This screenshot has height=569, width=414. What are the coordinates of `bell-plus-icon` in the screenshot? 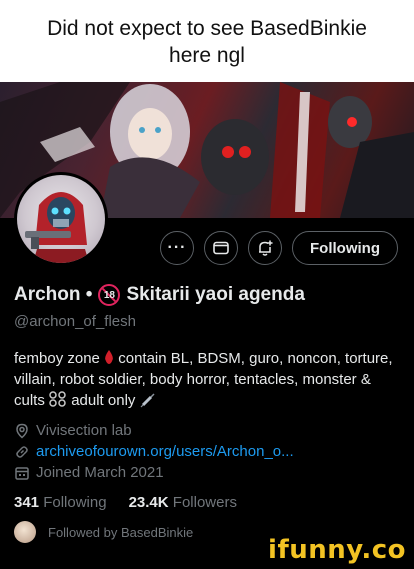 It's located at (266, 248).